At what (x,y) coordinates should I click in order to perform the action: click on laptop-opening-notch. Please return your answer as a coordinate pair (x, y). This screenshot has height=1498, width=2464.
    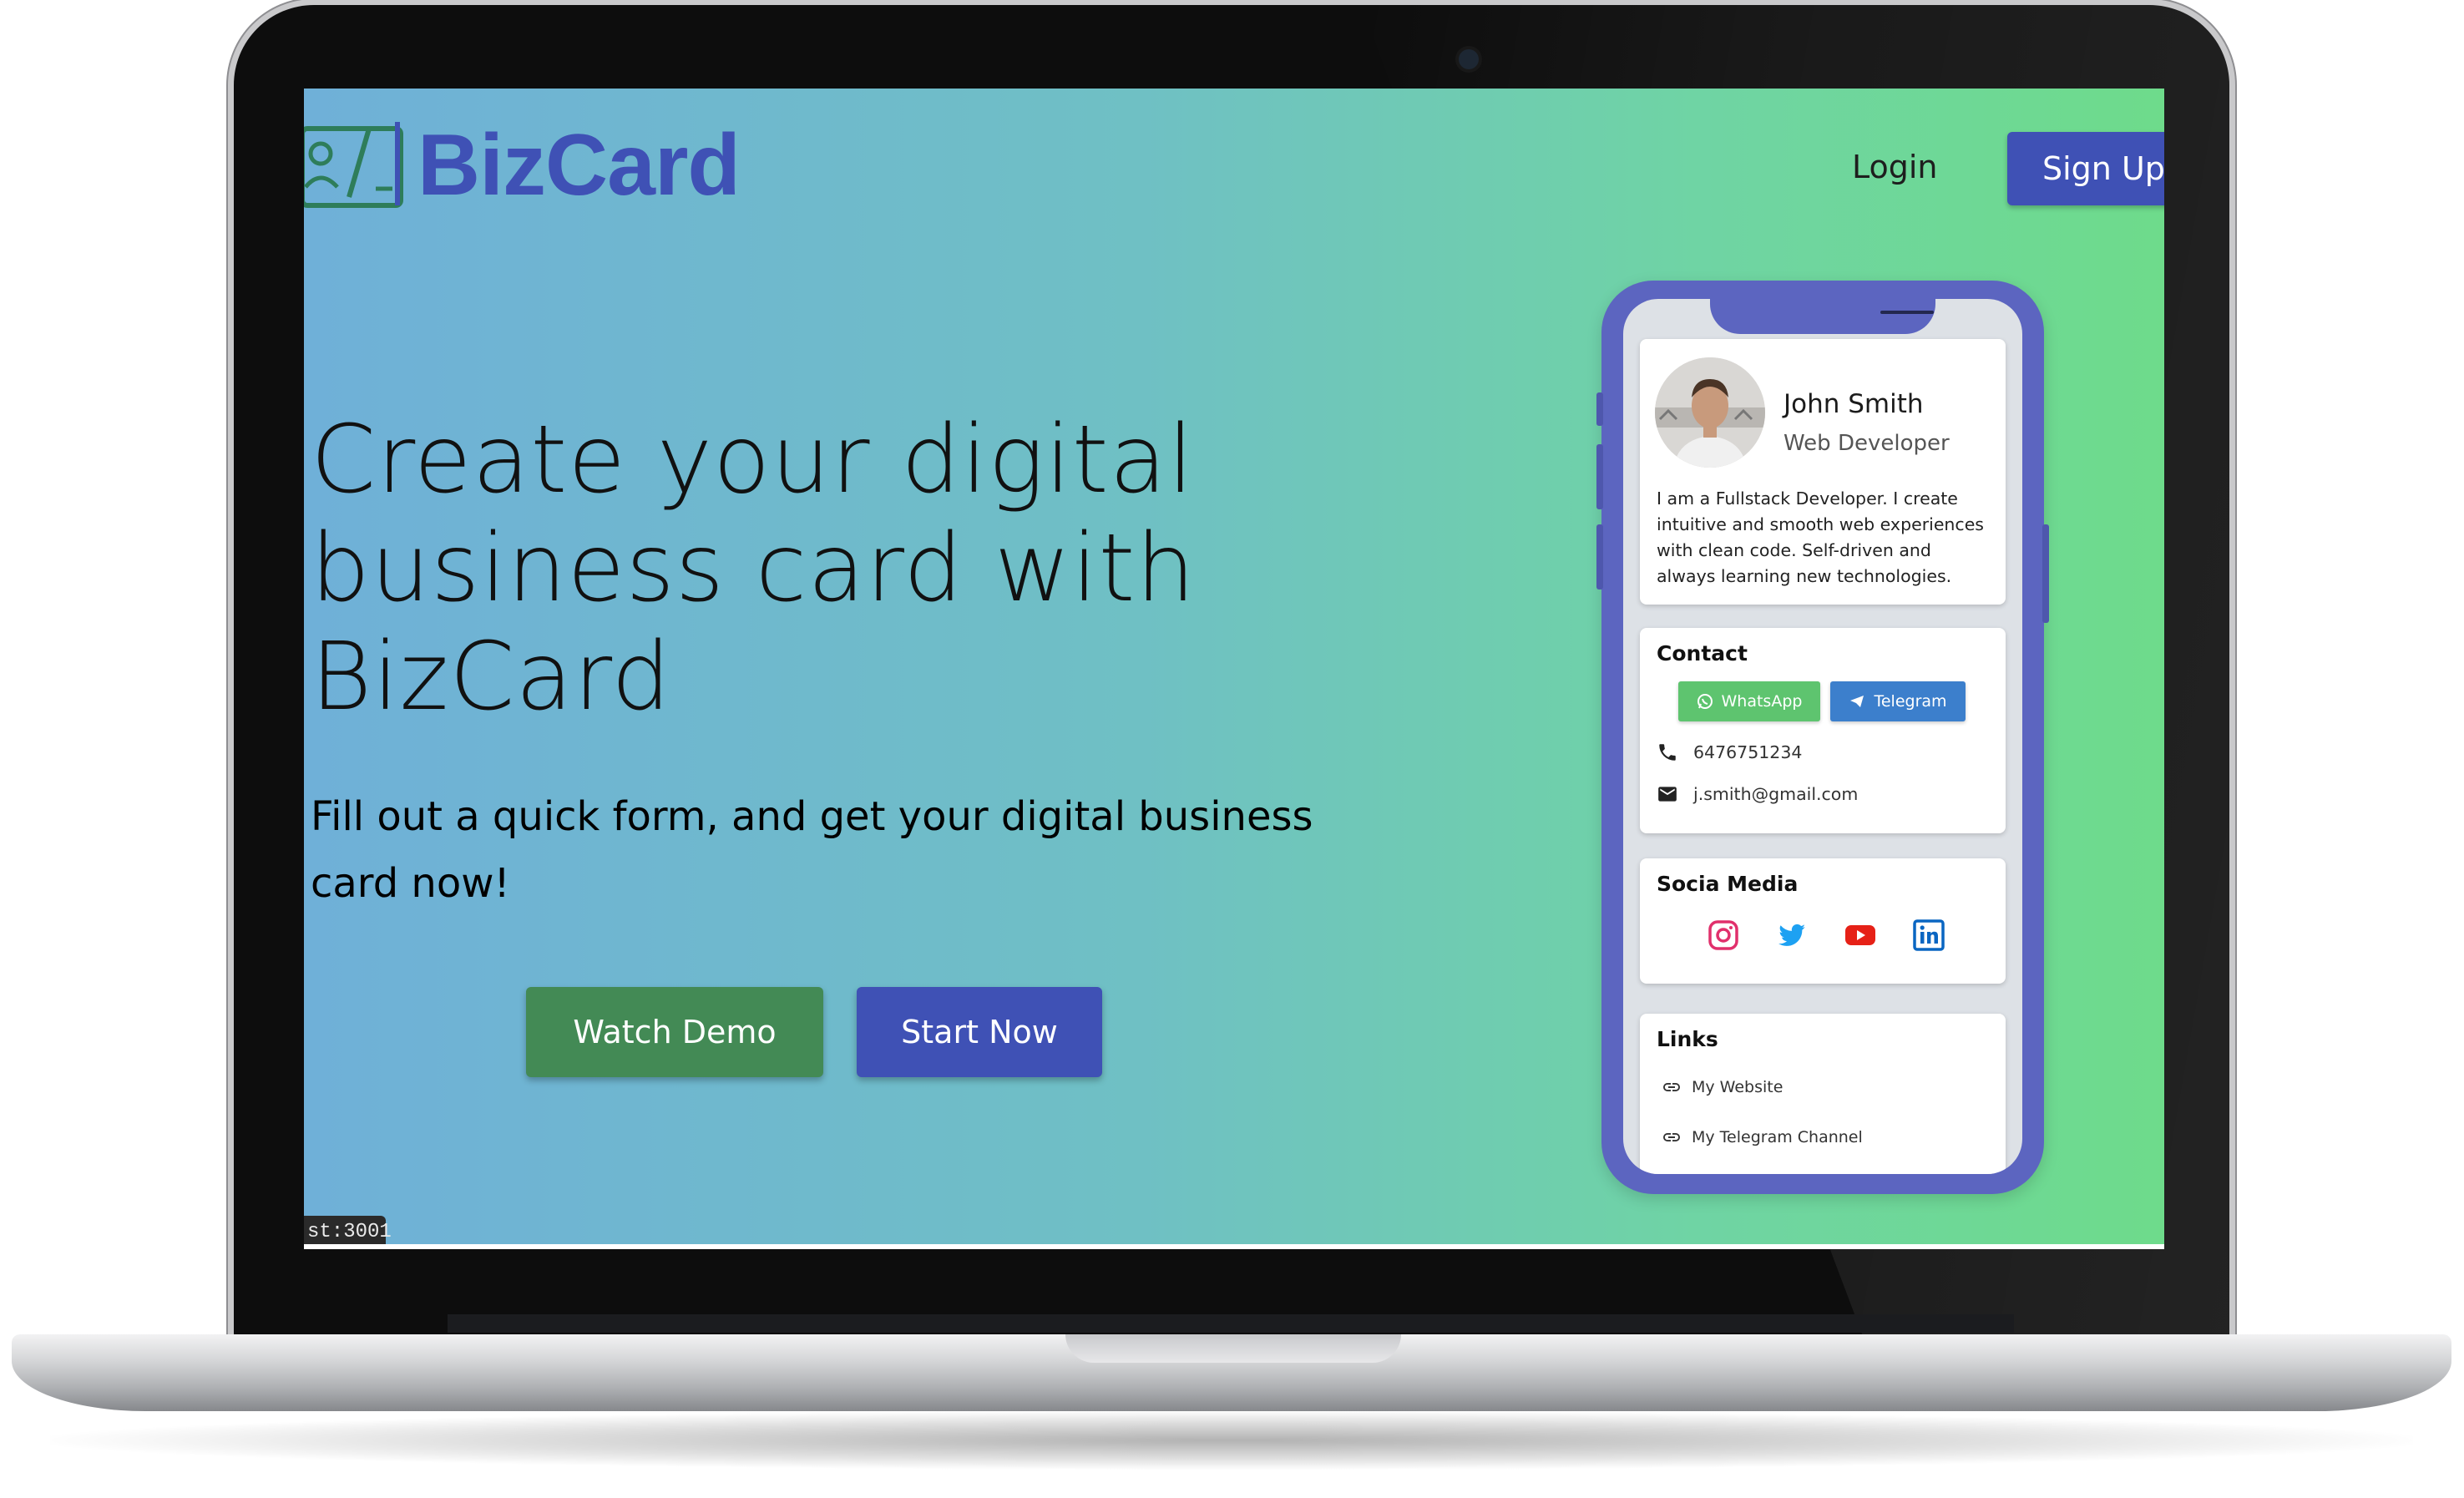
    Looking at the image, I should click on (1233, 1348).